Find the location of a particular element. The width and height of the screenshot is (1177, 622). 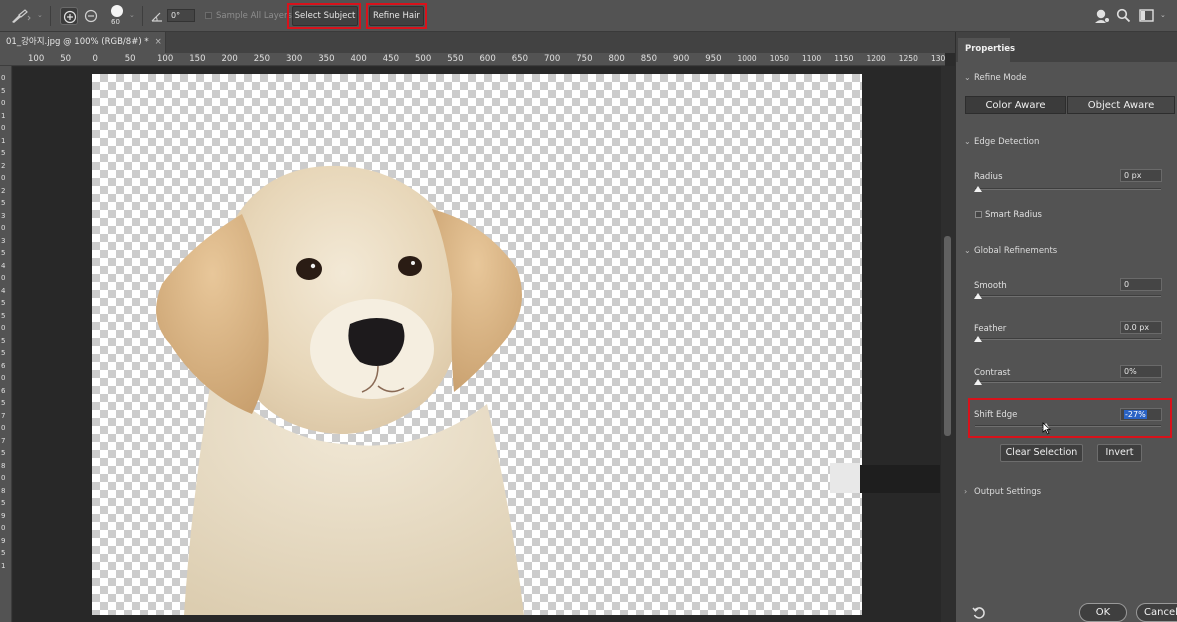

feather-slider is located at coordinates (1068, 339).